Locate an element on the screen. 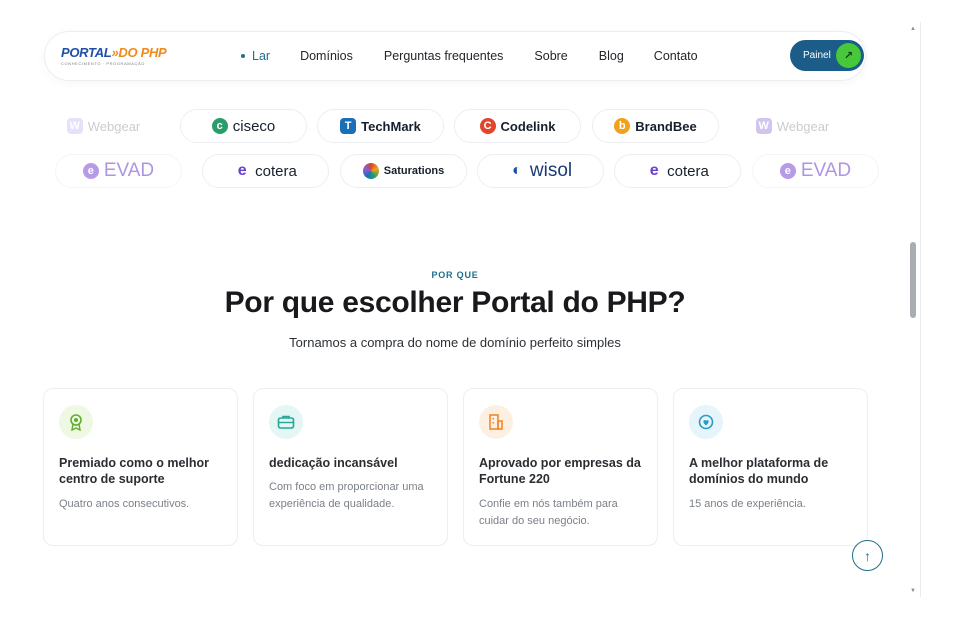 This screenshot has width=960, height=619. feature-title: Premiado como o melhor centro de suporte is located at coordinates (134, 471).